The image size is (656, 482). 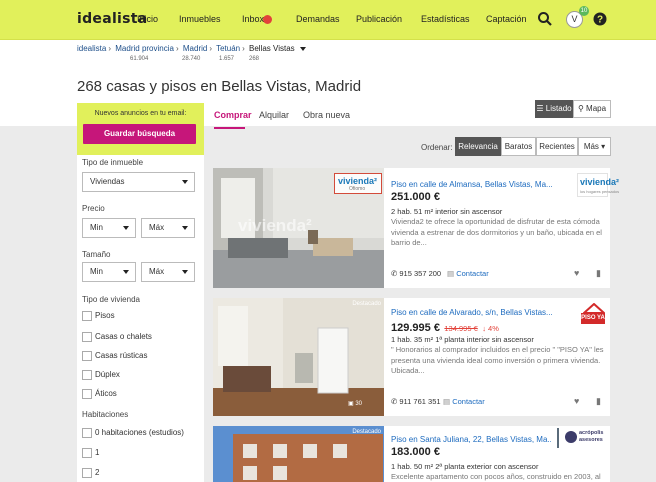 I want to click on size-min-select: Min, so click(x=109, y=272).